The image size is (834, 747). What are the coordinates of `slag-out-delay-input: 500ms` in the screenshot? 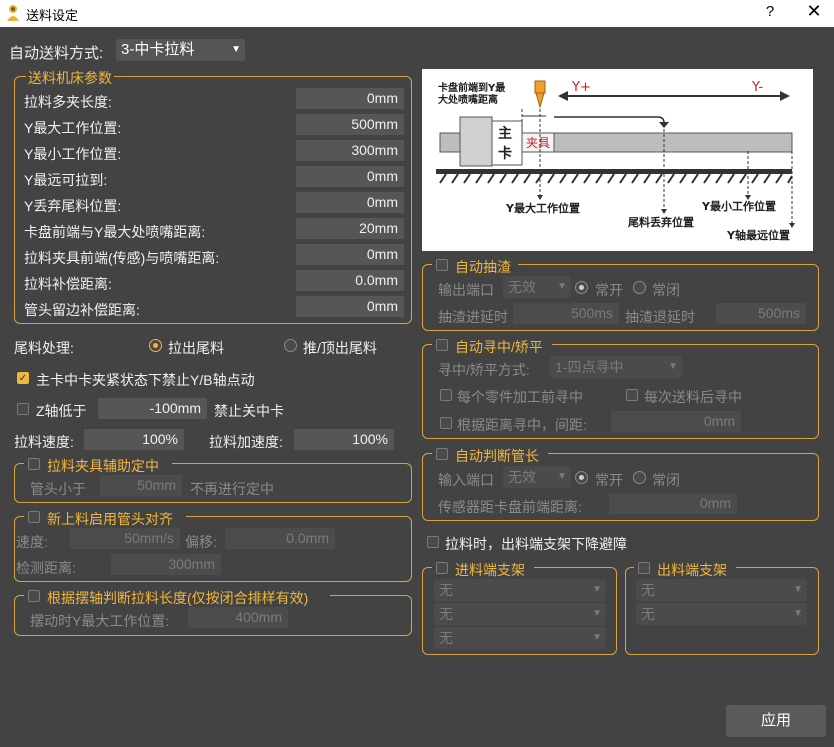 It's located at (761, 313).